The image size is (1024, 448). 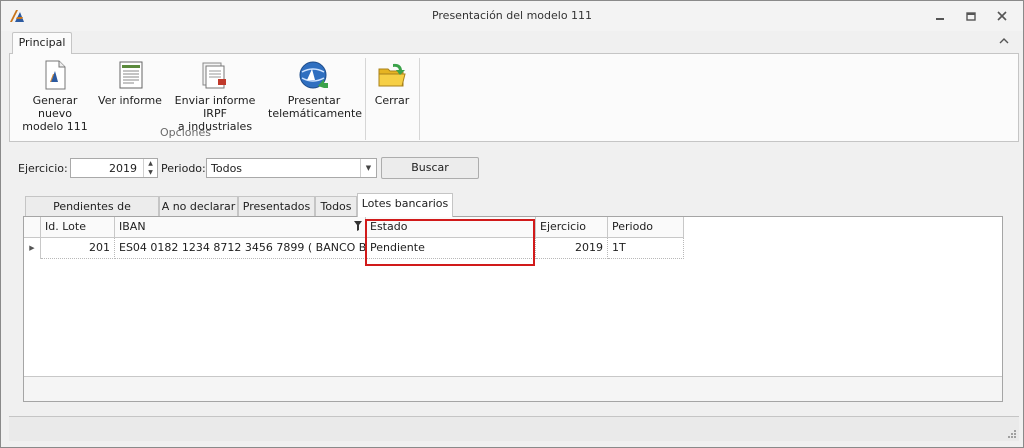 What do you see at coordinates (131, 75) in the screenshot?
I see `report-icon` at bounding box center [131, 75].